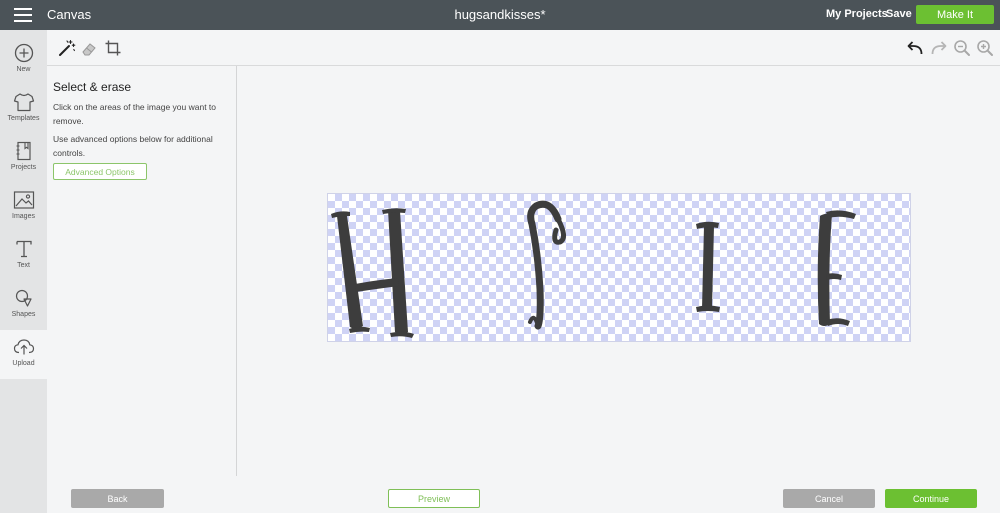 The height and width of the screenshot is (513, 1000). I want to click on make-it-button: Make It, so click(955, 14).